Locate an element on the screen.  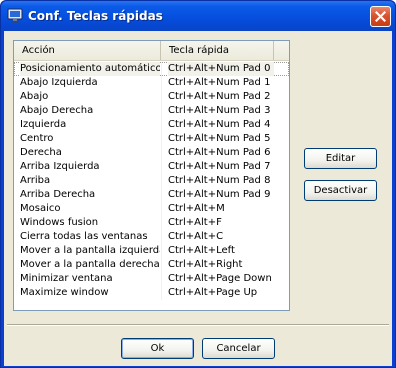
table-row: Abajo Ctrl+Alt+Num Pad 2 is located at coordinates (151, 97).